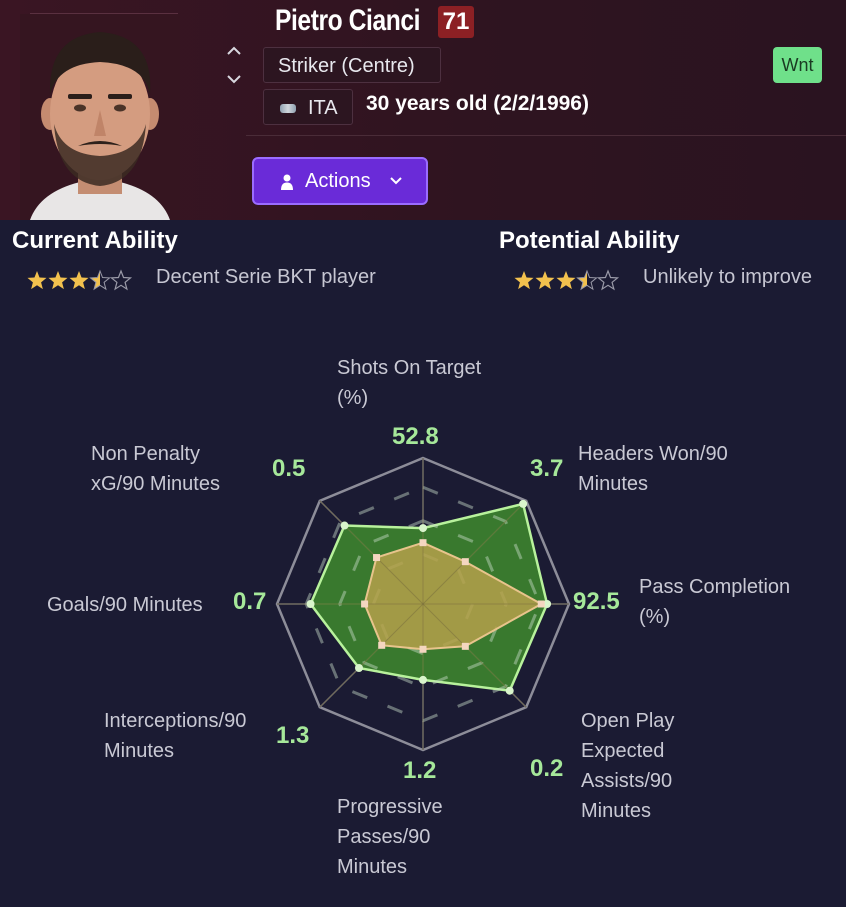 The image size is (846, 907). What do you see at coordinates (323, 108) in the screenshot?
I see `nationality-code: ITA` at bounding box center [323, 108].